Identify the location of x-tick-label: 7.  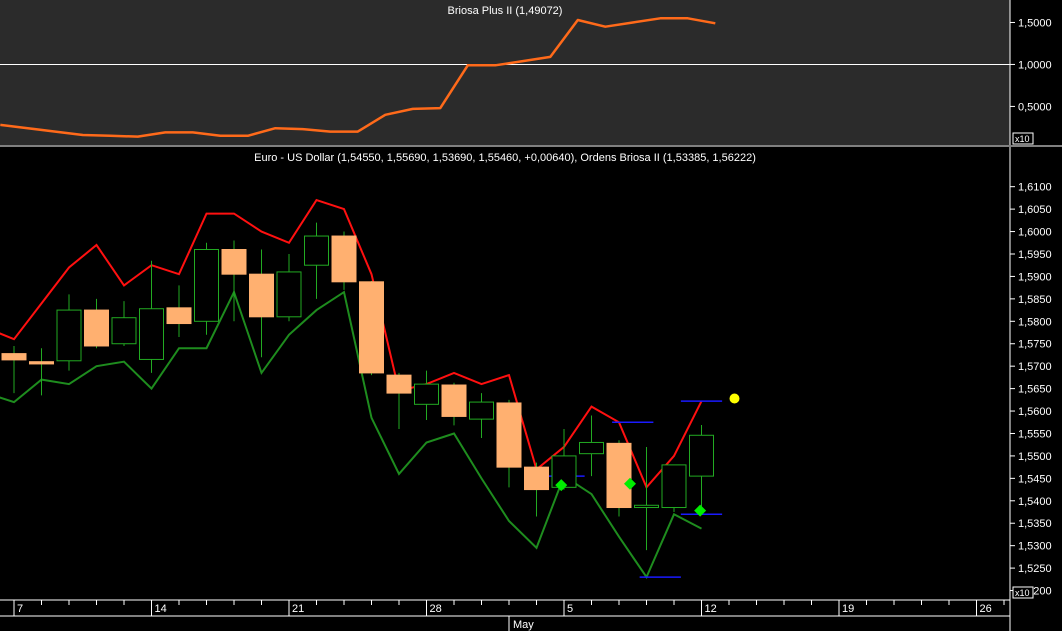
(20, 609).